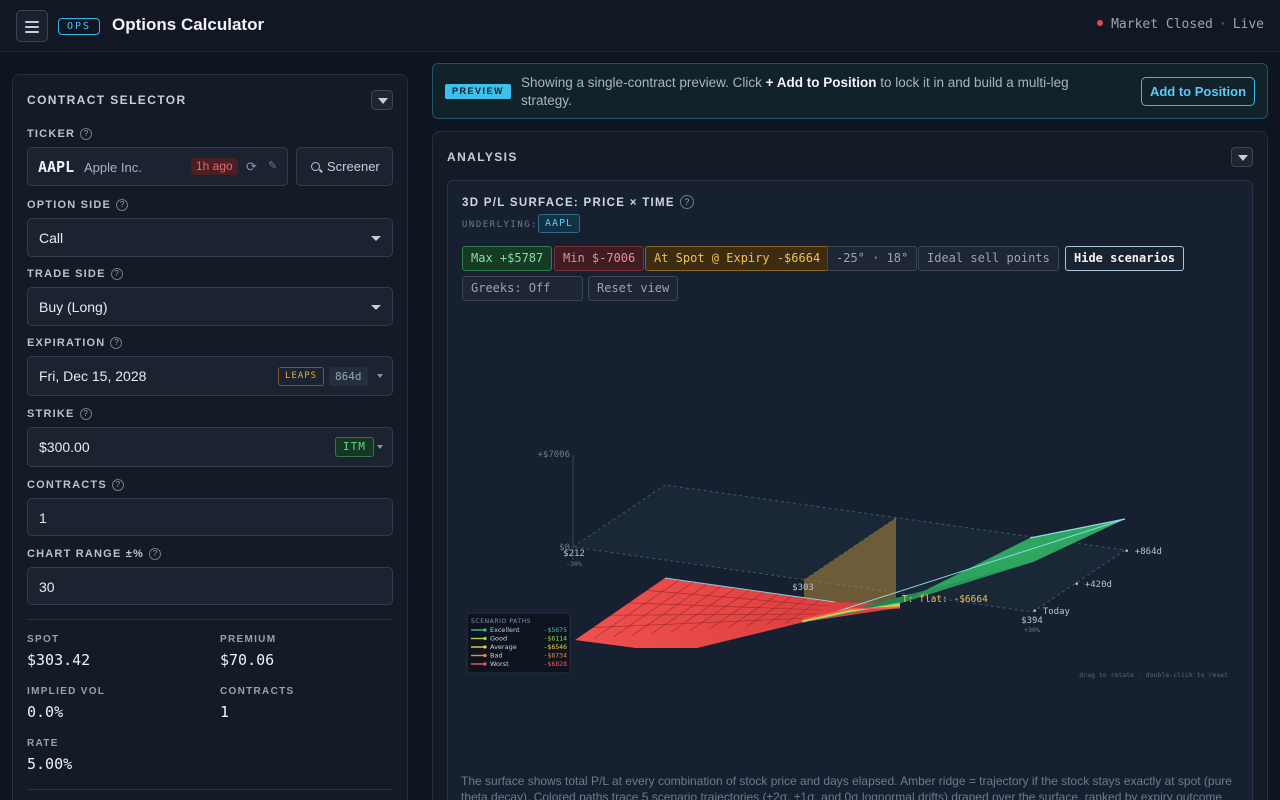  What do you see at coordinates (945, 599) in the screenshot?
I see `flat-scenario-label: T: flat: -$6664` at bounding box center [945, 599].